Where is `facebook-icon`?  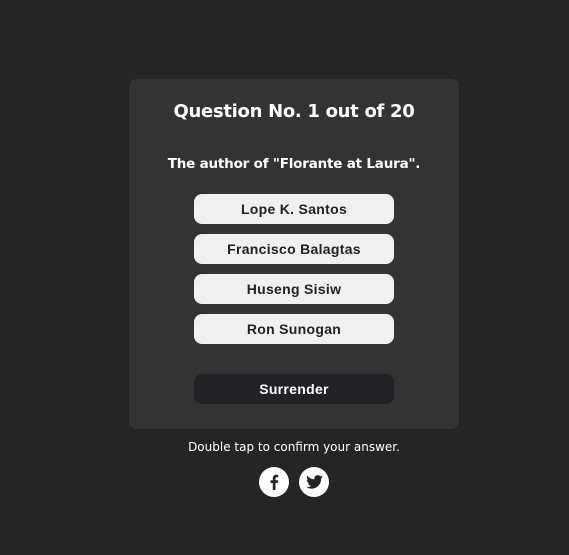
facebook-icon is located at coordinates (274, 482).